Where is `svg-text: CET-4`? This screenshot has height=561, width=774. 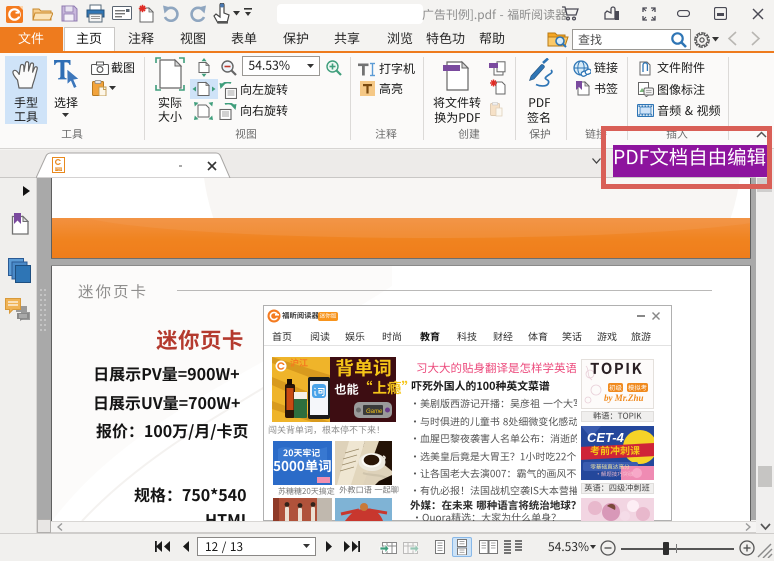
svg-text: CET-4 is located at coordinates (606, 437).